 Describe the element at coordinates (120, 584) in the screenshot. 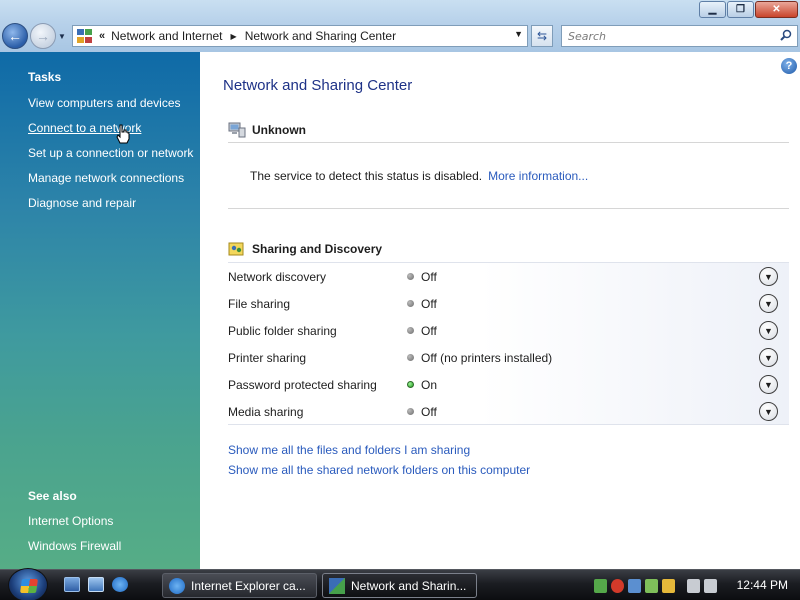

I see `internet-explorer-icon` at that location.